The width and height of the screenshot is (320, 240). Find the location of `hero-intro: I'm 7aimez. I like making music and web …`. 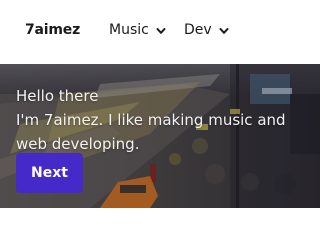

hero-intro: I'm 7aimez. I like making music and web … is located at coordinates (151, 132).